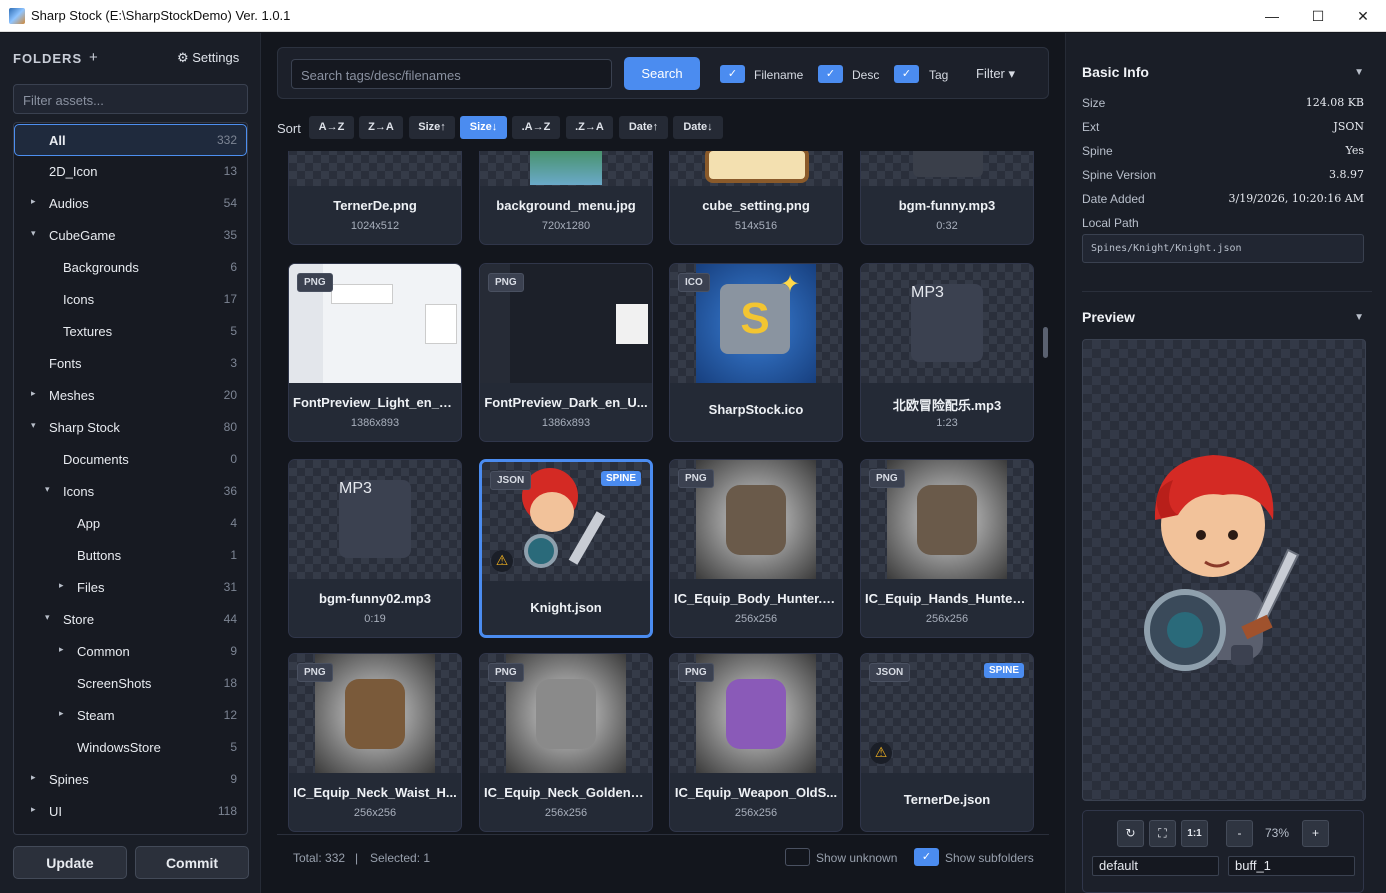  I want to click on local-path-field: Spines/Knight/Knight.json, so click(1223, 248).